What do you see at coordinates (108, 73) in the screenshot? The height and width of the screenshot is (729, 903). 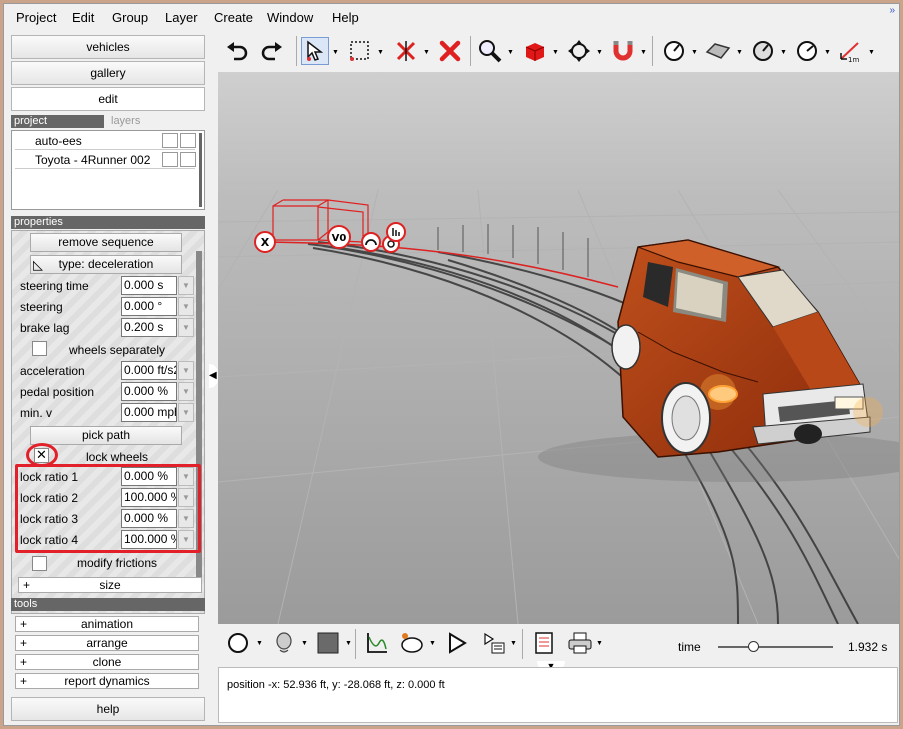 I see `gallery-button: gallery` at bounding box center [108, 73].